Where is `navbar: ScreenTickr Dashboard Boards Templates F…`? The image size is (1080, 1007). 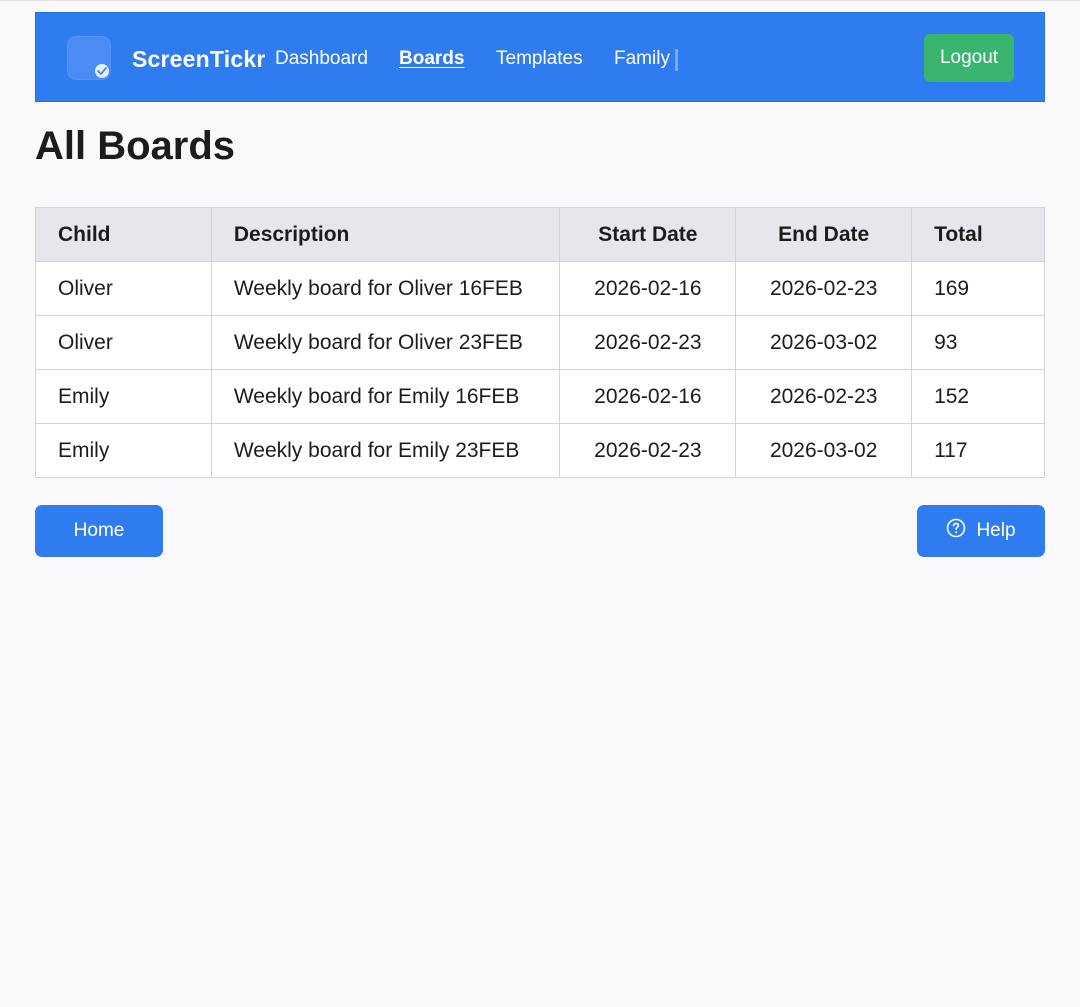 navbar: ScreenTickr Dashboard Boards Templates F… is located at coordinates (540, 57).